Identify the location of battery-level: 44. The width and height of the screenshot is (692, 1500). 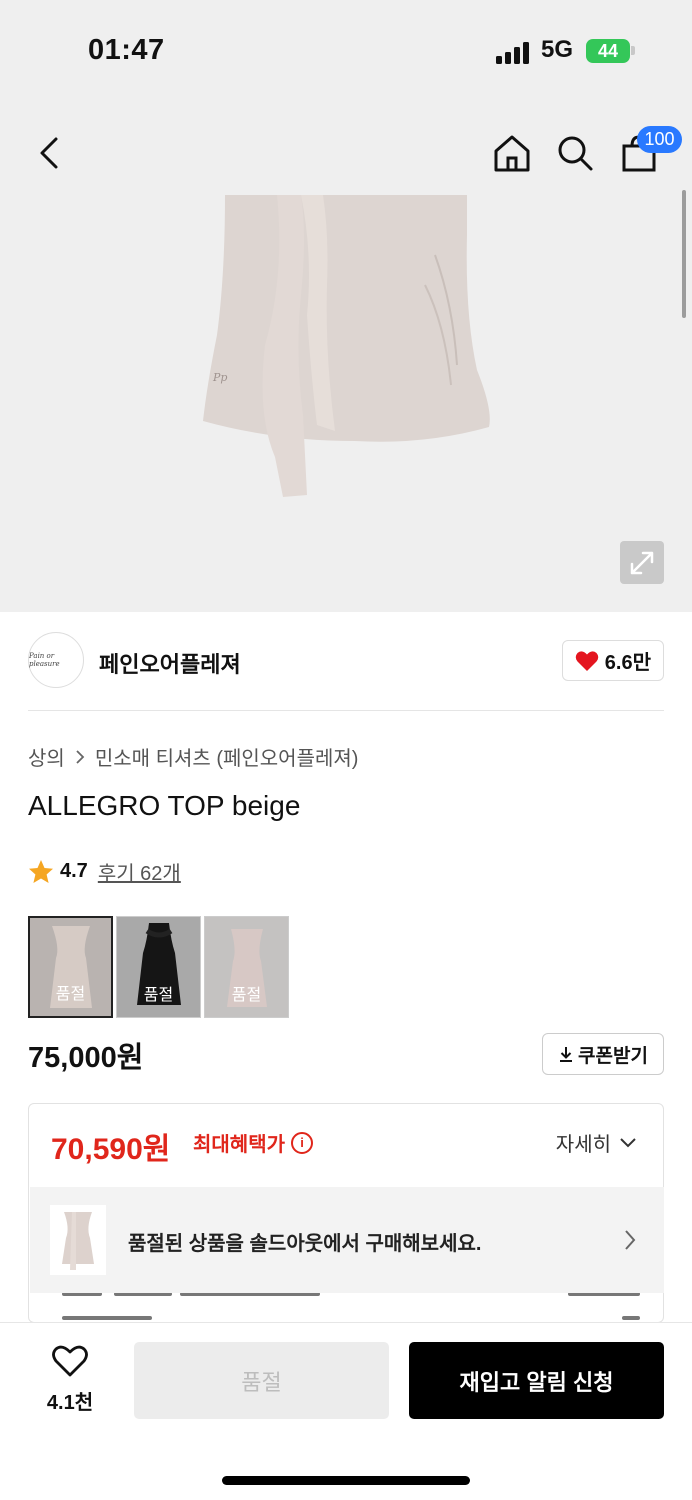
(608, 51).